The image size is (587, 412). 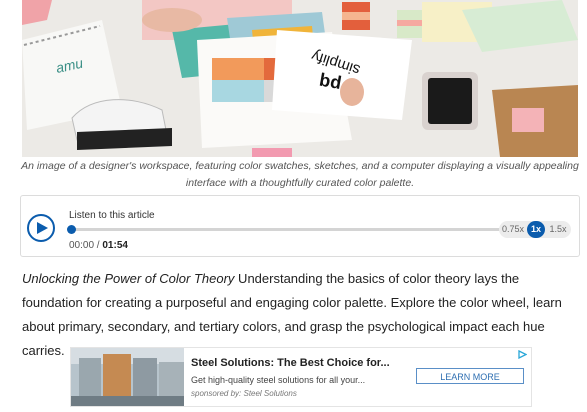 I want to click on time-display: 00:00 / 01:54, so click(x=98, y=245).